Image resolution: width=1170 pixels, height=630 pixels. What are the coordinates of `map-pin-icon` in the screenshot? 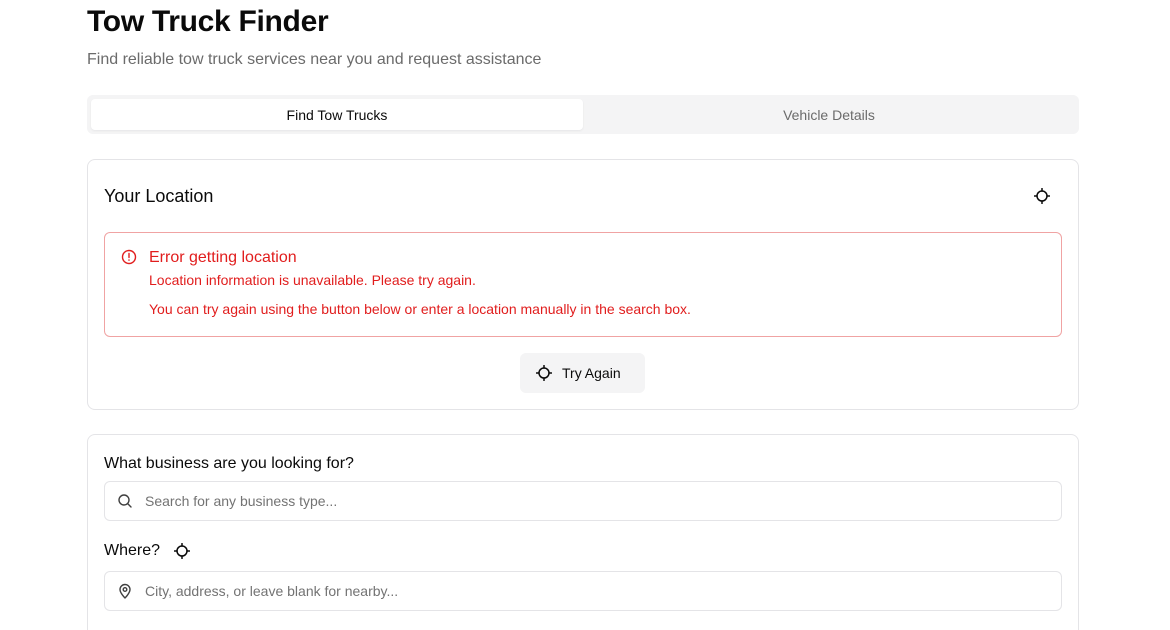 It's located at (125, 591).